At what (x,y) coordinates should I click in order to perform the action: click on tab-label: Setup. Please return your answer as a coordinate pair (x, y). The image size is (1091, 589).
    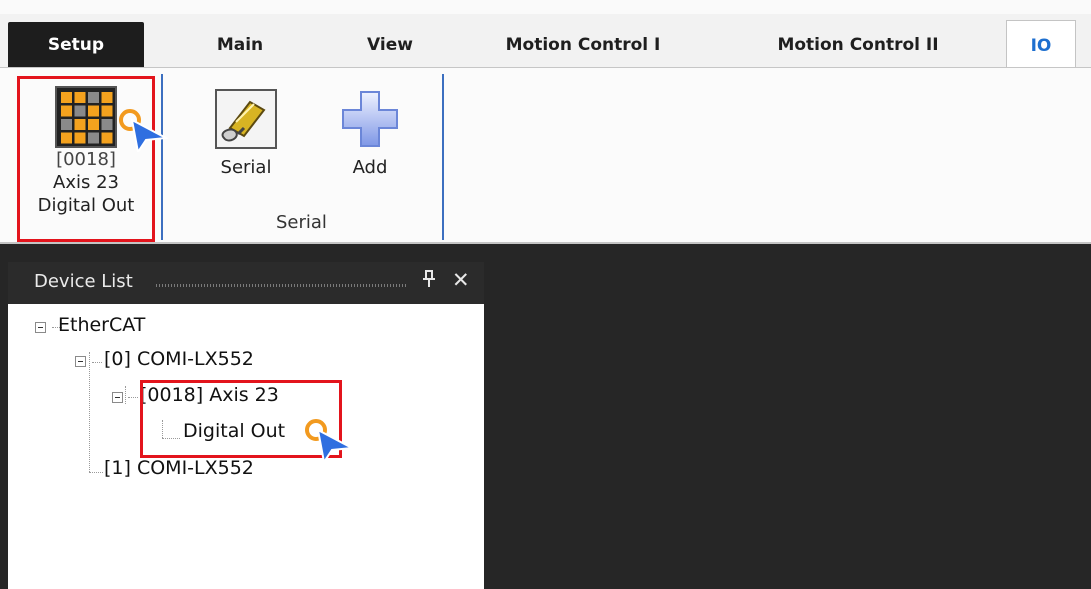
    Looking at the image, I should click on (76, 45).